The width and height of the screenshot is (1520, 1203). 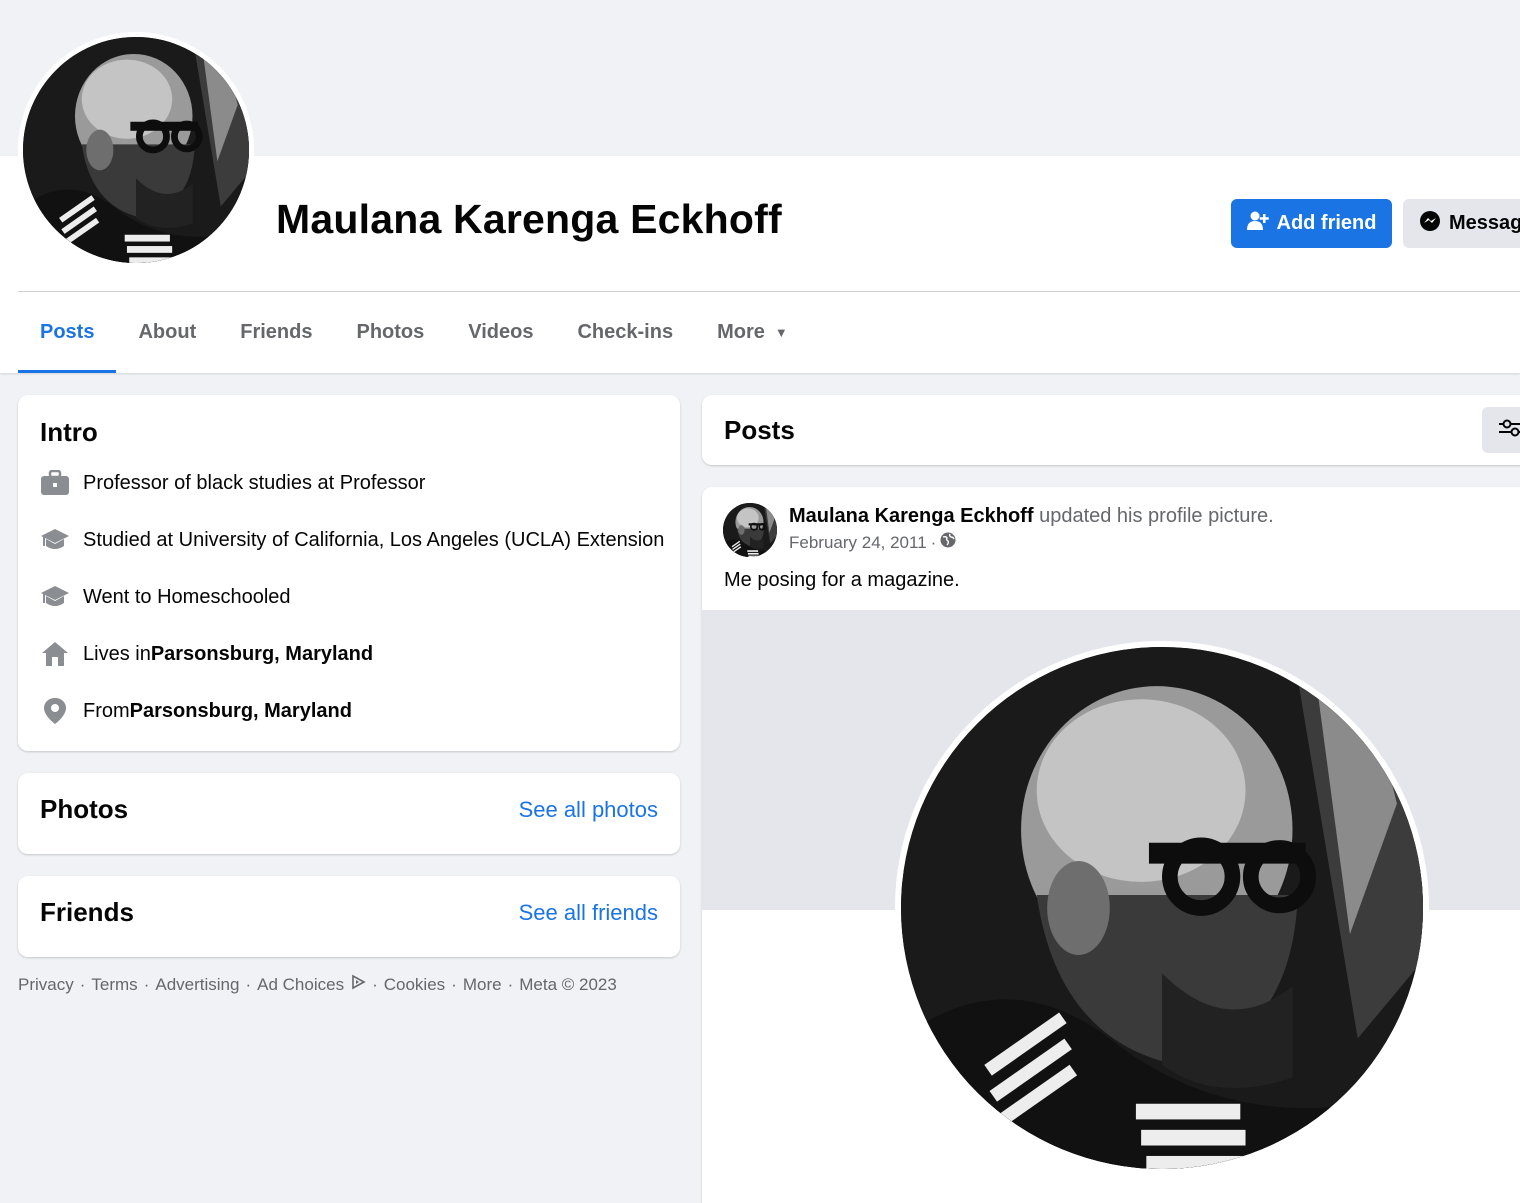 What do you see at coordinates (349, 813) in the screenshot?
I see `photos-card: Photos See all photos` at bounding box center [349, 813].